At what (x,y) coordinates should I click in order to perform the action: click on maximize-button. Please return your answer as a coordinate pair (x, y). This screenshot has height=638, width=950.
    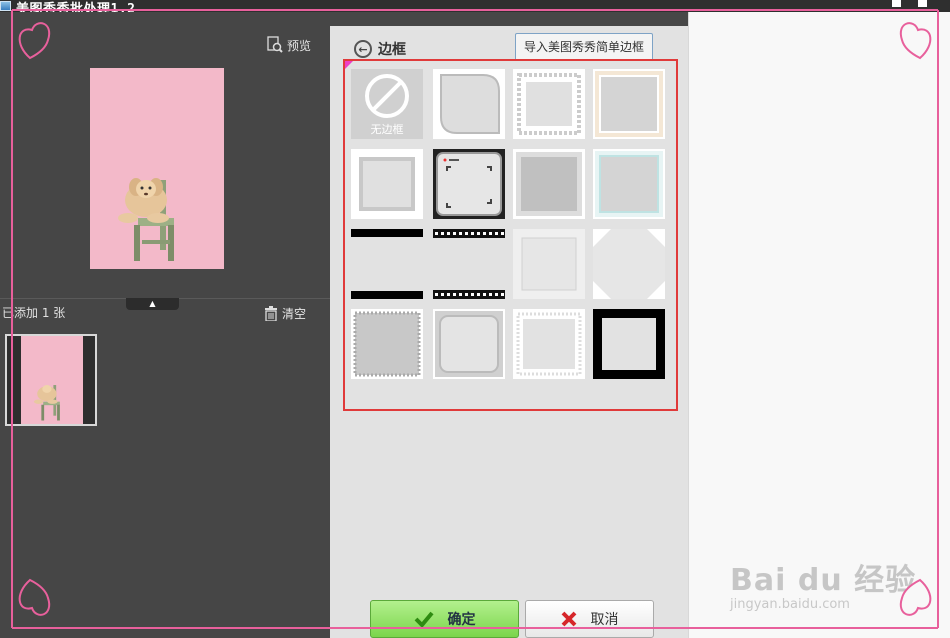
    Looking at the image, I should click on (922, 3).